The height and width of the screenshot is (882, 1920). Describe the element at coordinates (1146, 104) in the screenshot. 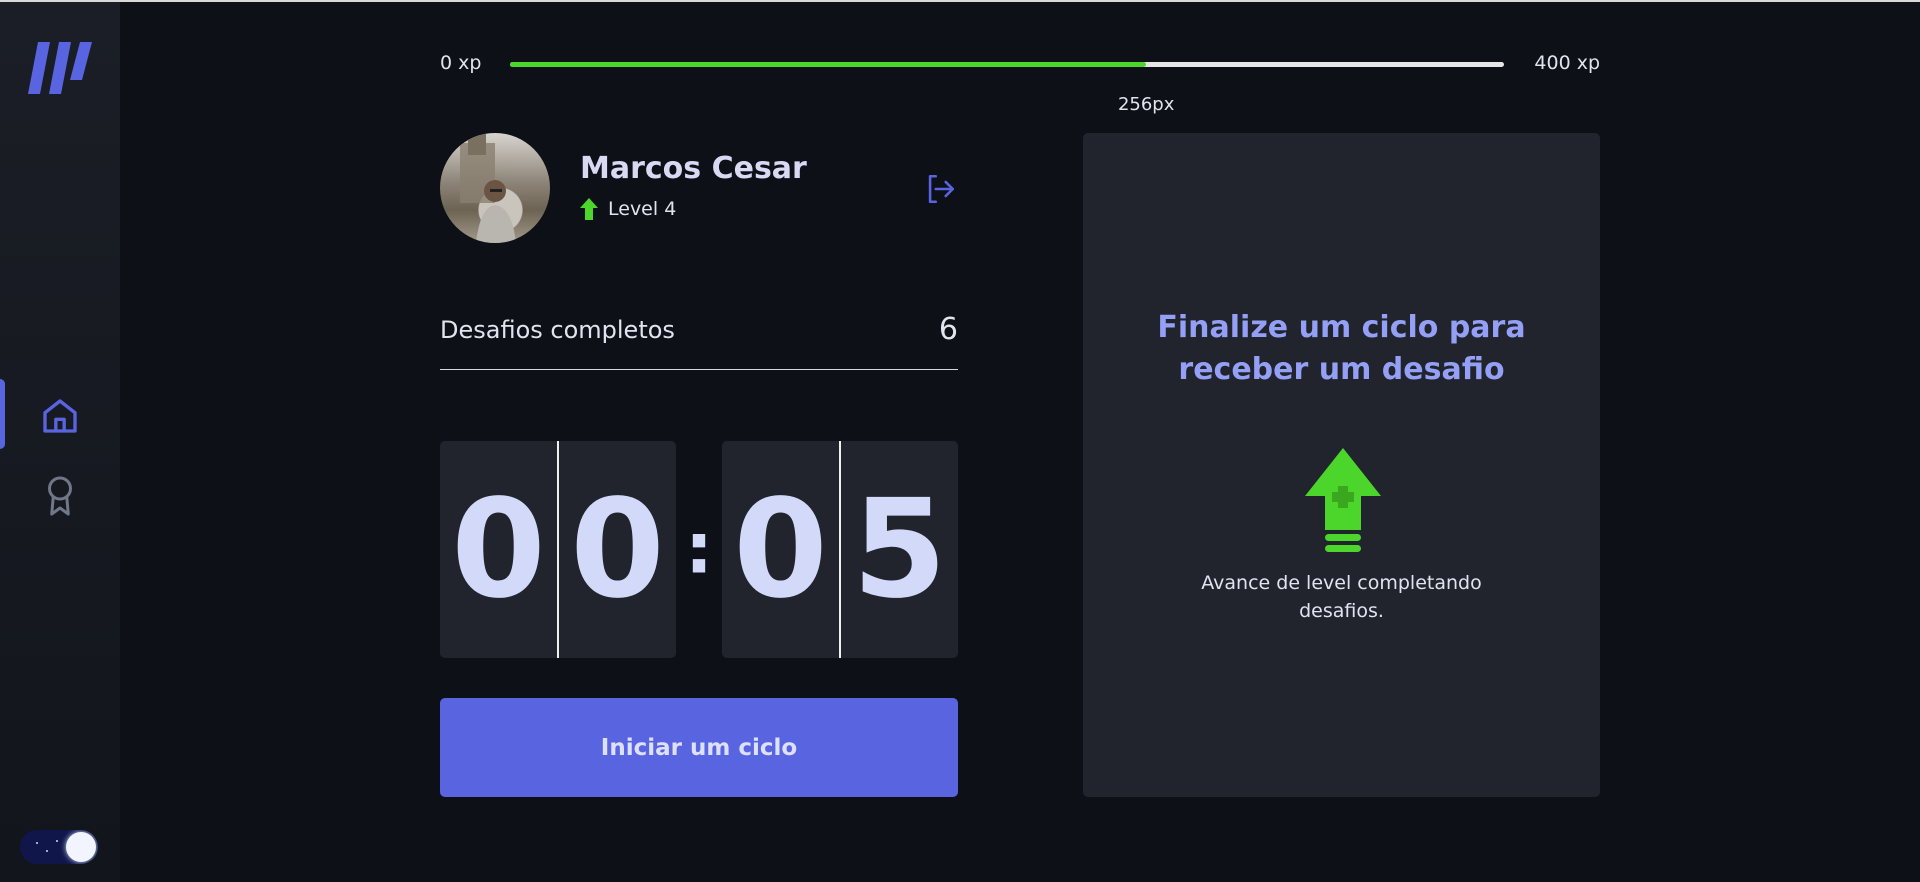

I see `xp-current-label: 256px` at that location.